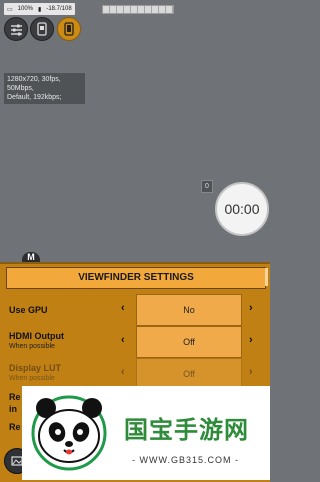 The width and height of the screenshot is (320, 482). What do you see at coordinates (69, 433) in the screenshot?
I see `panda-logo-icon` at bounding box center [69, 433].